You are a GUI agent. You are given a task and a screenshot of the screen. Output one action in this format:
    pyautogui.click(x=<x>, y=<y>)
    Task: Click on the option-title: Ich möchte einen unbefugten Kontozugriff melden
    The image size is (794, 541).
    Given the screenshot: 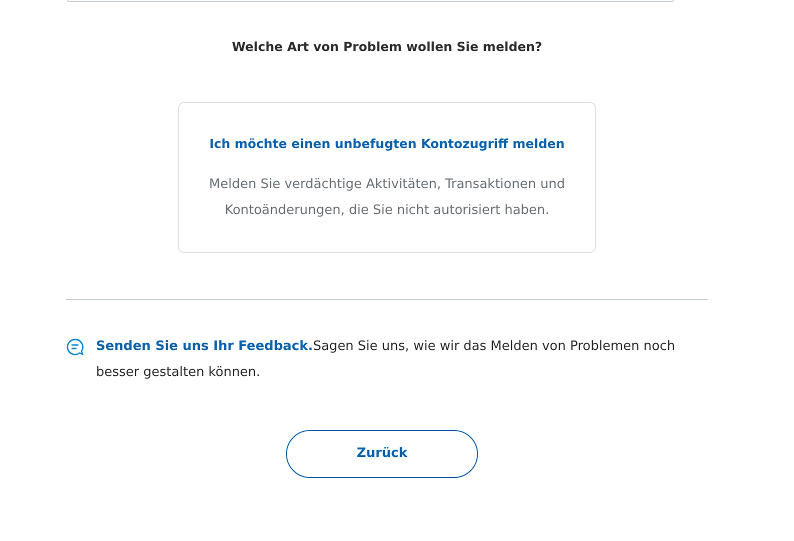 What is the action you would take?
    pyautogui.click(x=387, y=143)
    